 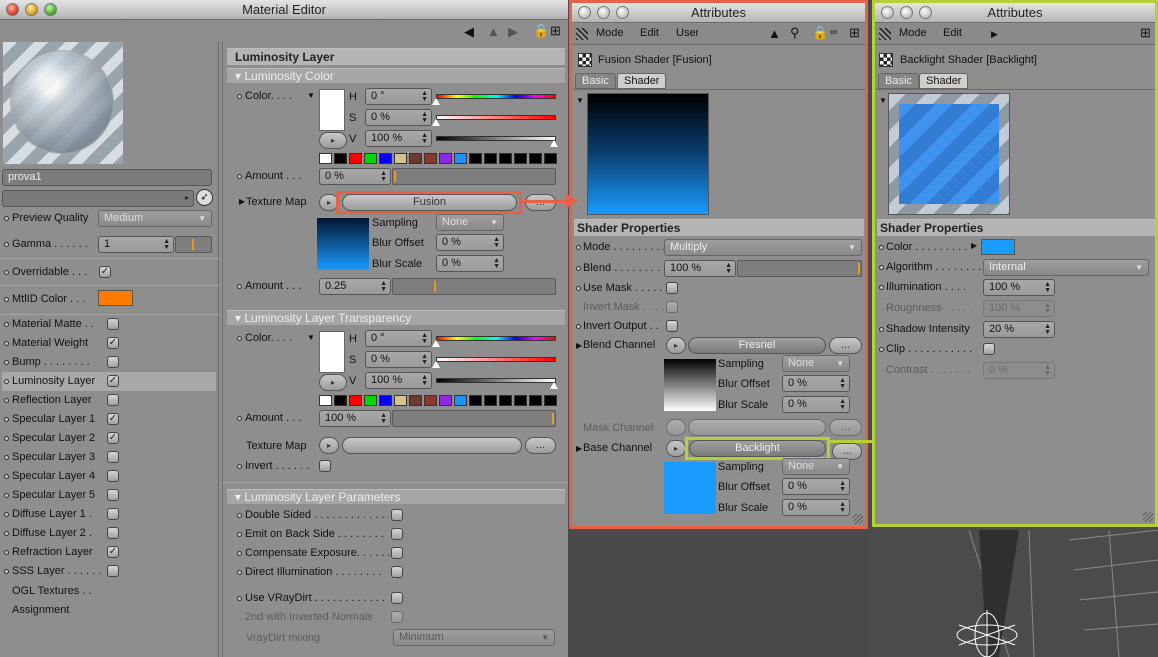 I want to click on t-s-field: 0 % ▲ ▼, so click(x=398, y=359).